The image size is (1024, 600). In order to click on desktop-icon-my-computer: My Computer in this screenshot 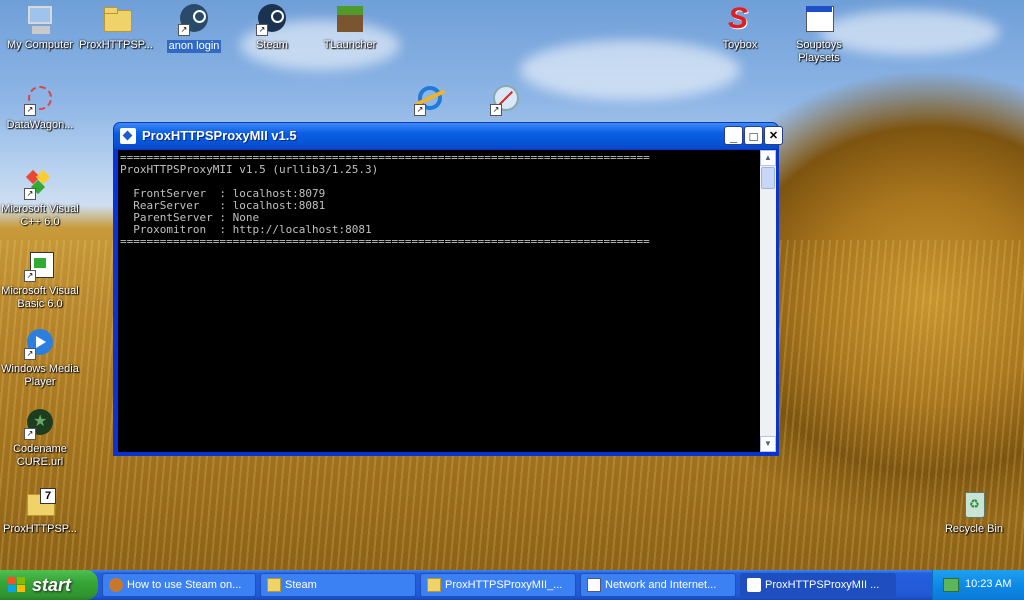, I will do `click(40, 28)`.